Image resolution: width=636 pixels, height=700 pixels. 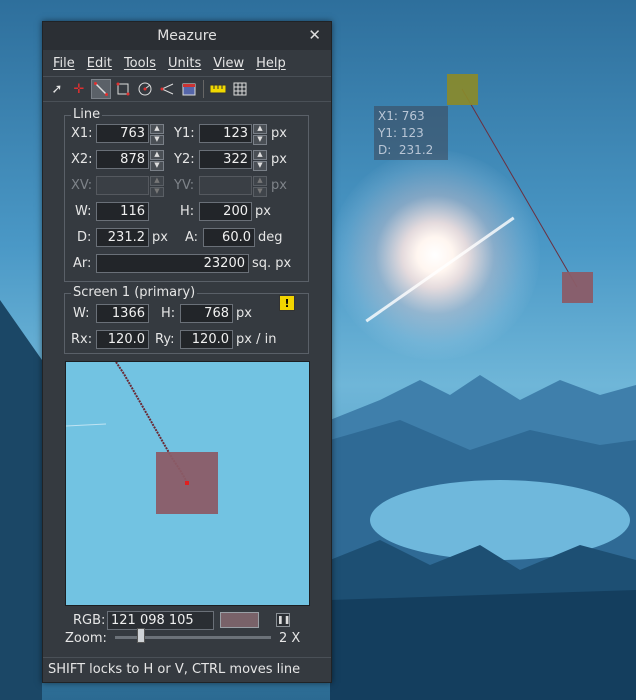 I want to click on screen-width-field: 1366, so click(x=122, y=313).